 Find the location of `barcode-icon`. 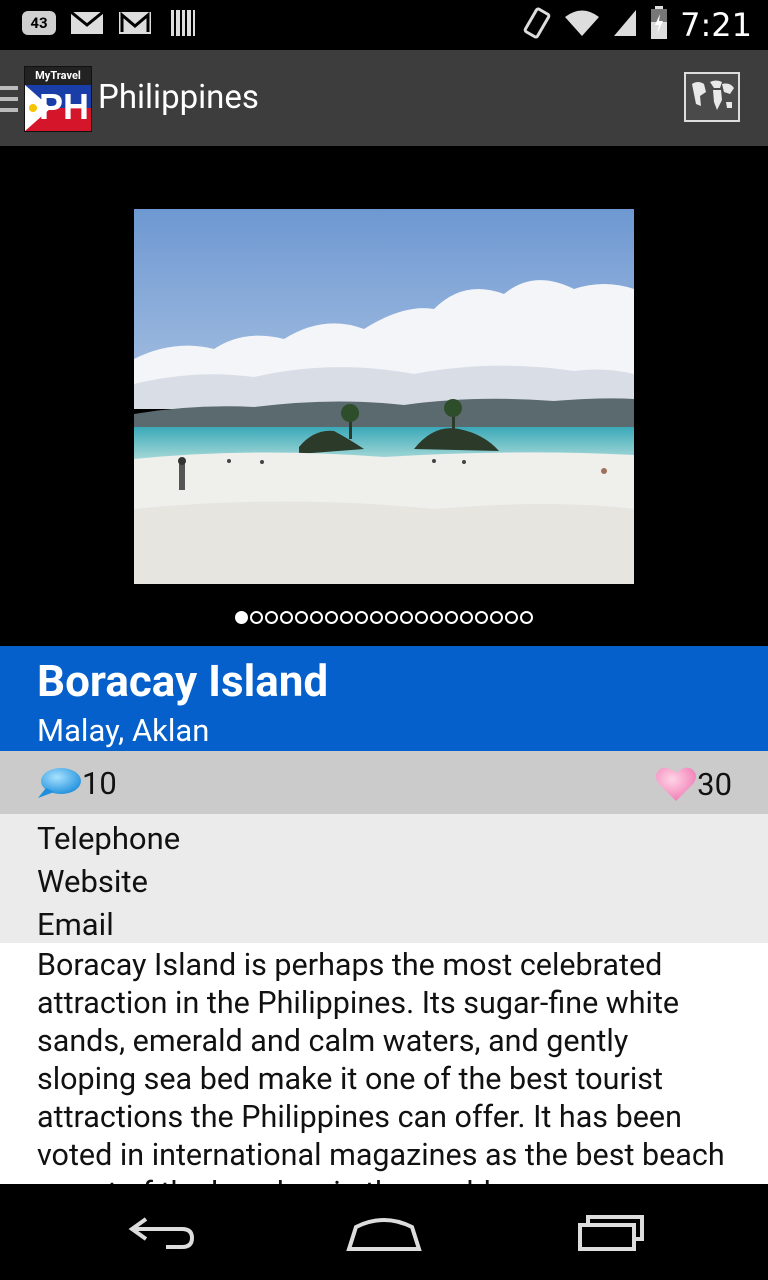

barcode-icon is located at coordinates (183, 23).